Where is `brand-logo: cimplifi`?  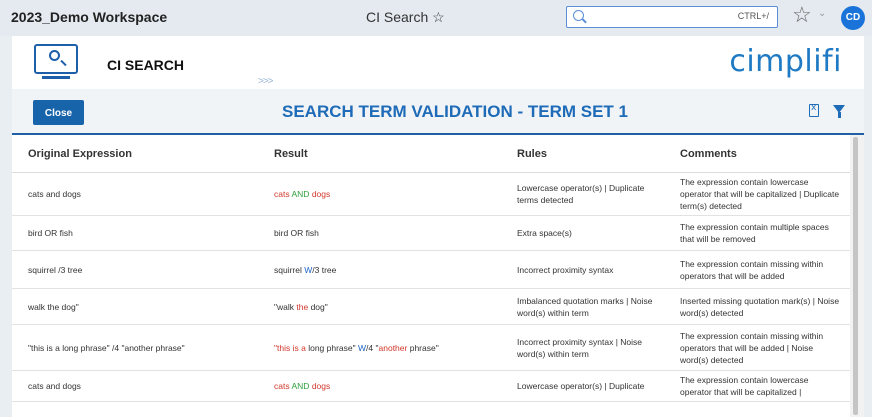
brand-logo: cimplifi is located at coordinates (785, 61).